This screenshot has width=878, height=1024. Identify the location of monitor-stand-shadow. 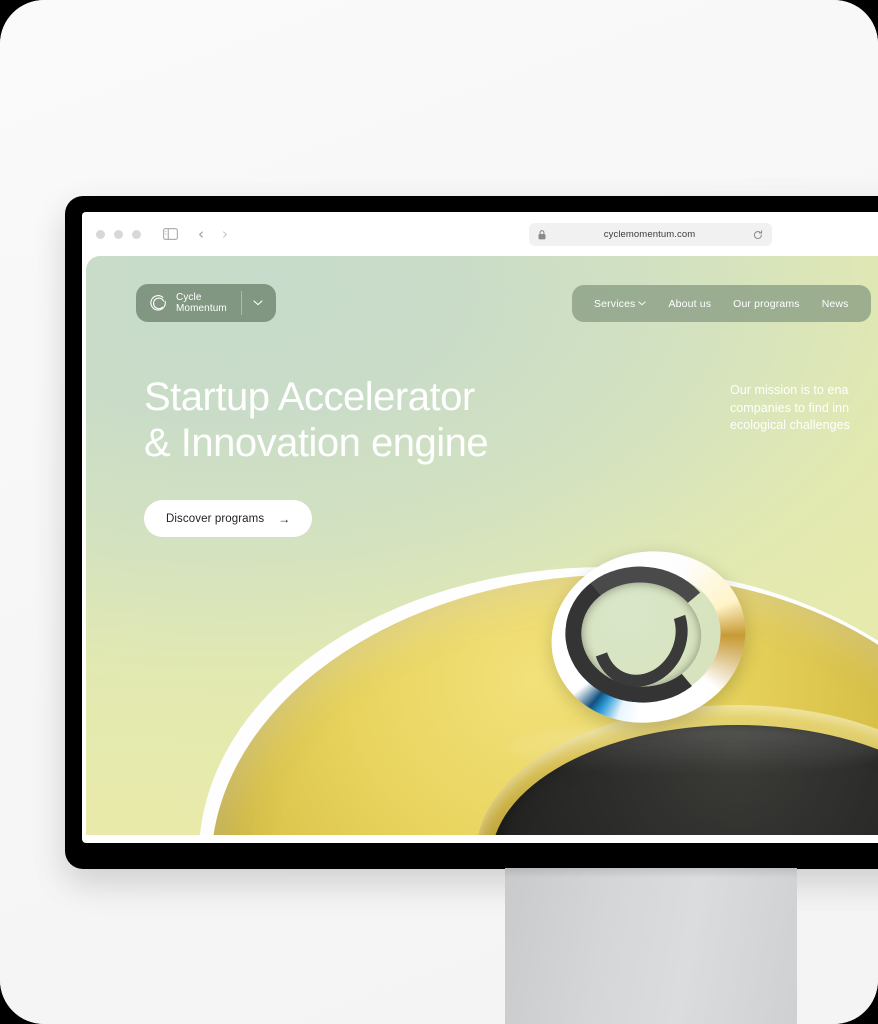
(651, 873).